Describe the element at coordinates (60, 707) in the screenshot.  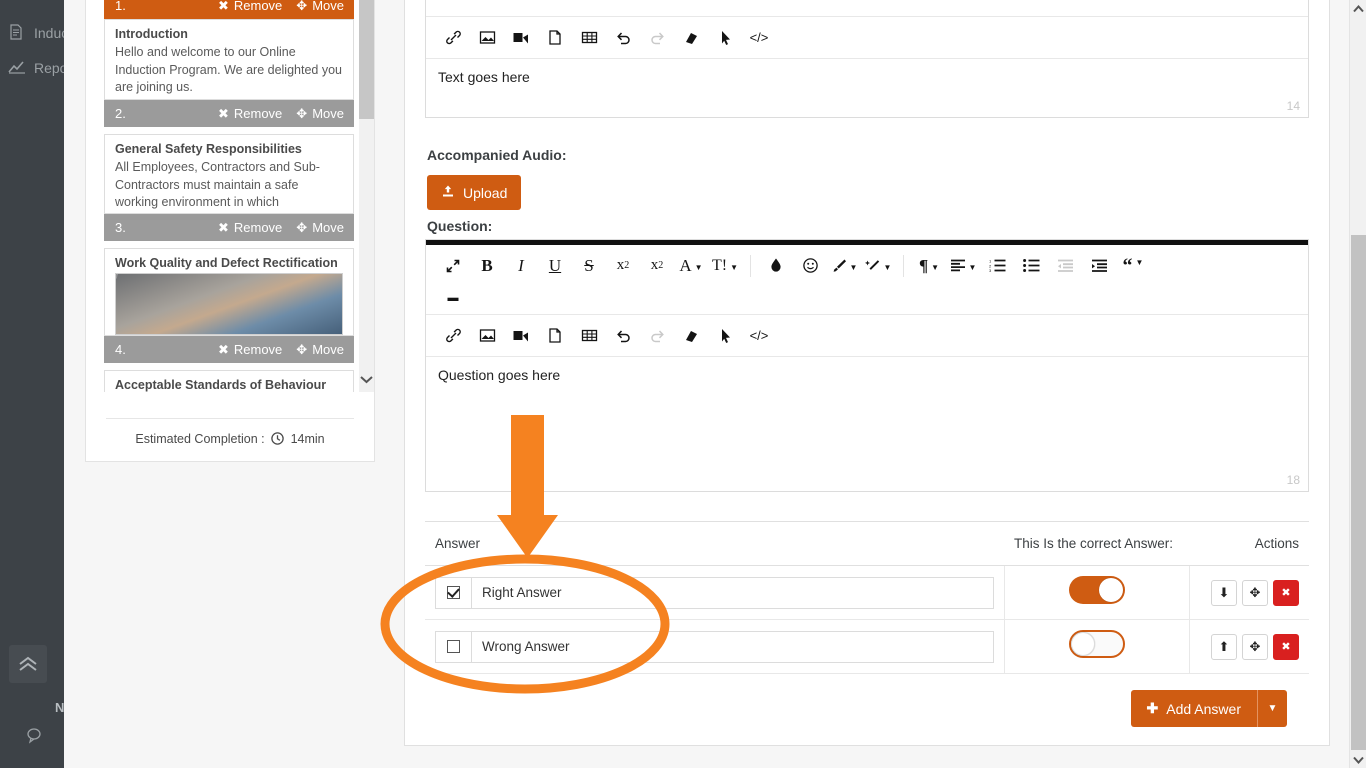
I see `nav-footer-label: N` at that location.